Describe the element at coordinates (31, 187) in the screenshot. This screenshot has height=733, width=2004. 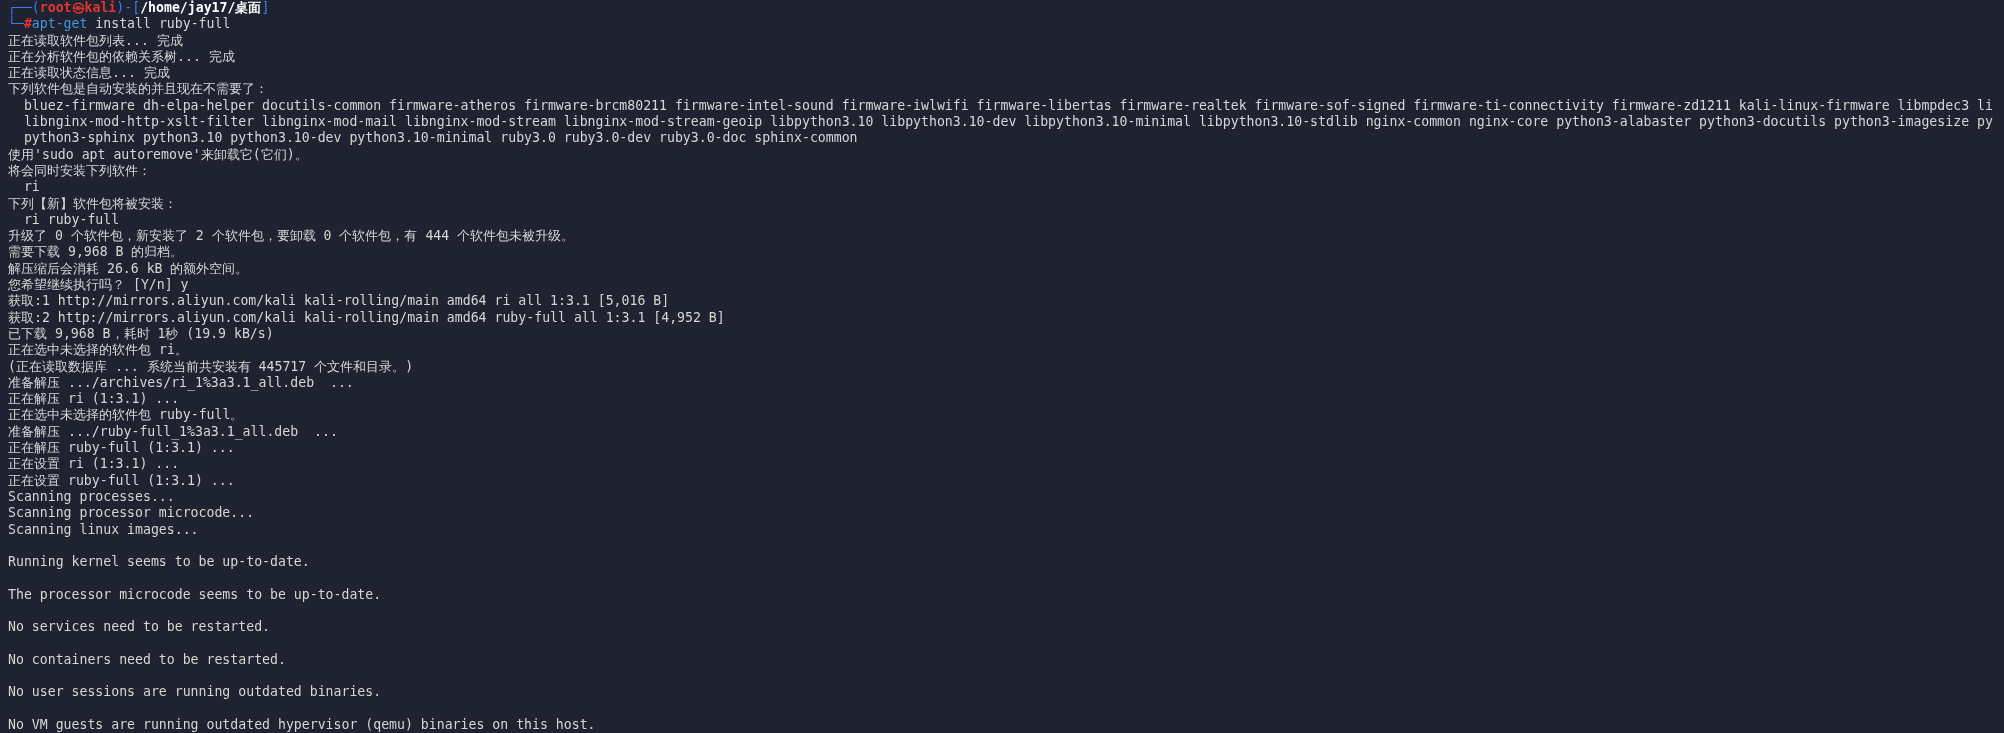
I see `output-line: ri` at that location.